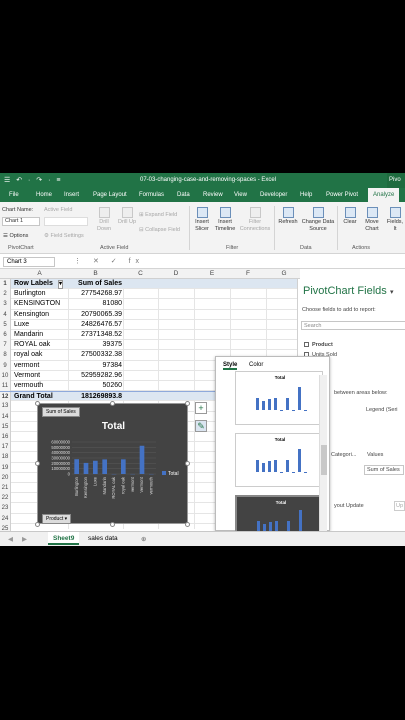 This screenshot has width=405, height=720. Describe the element at coordinates (5, 467) in the screenshot. I see `row-number: 19` at that location.